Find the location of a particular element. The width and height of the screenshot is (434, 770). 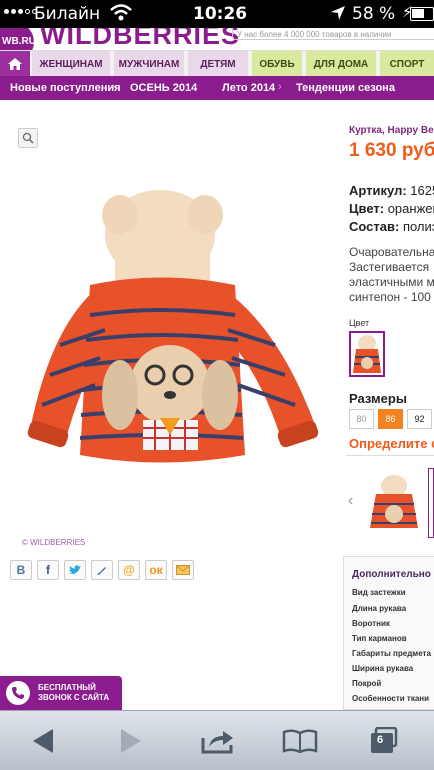

color-row: Цвет: оранжев is located at coordinates (391, 208).